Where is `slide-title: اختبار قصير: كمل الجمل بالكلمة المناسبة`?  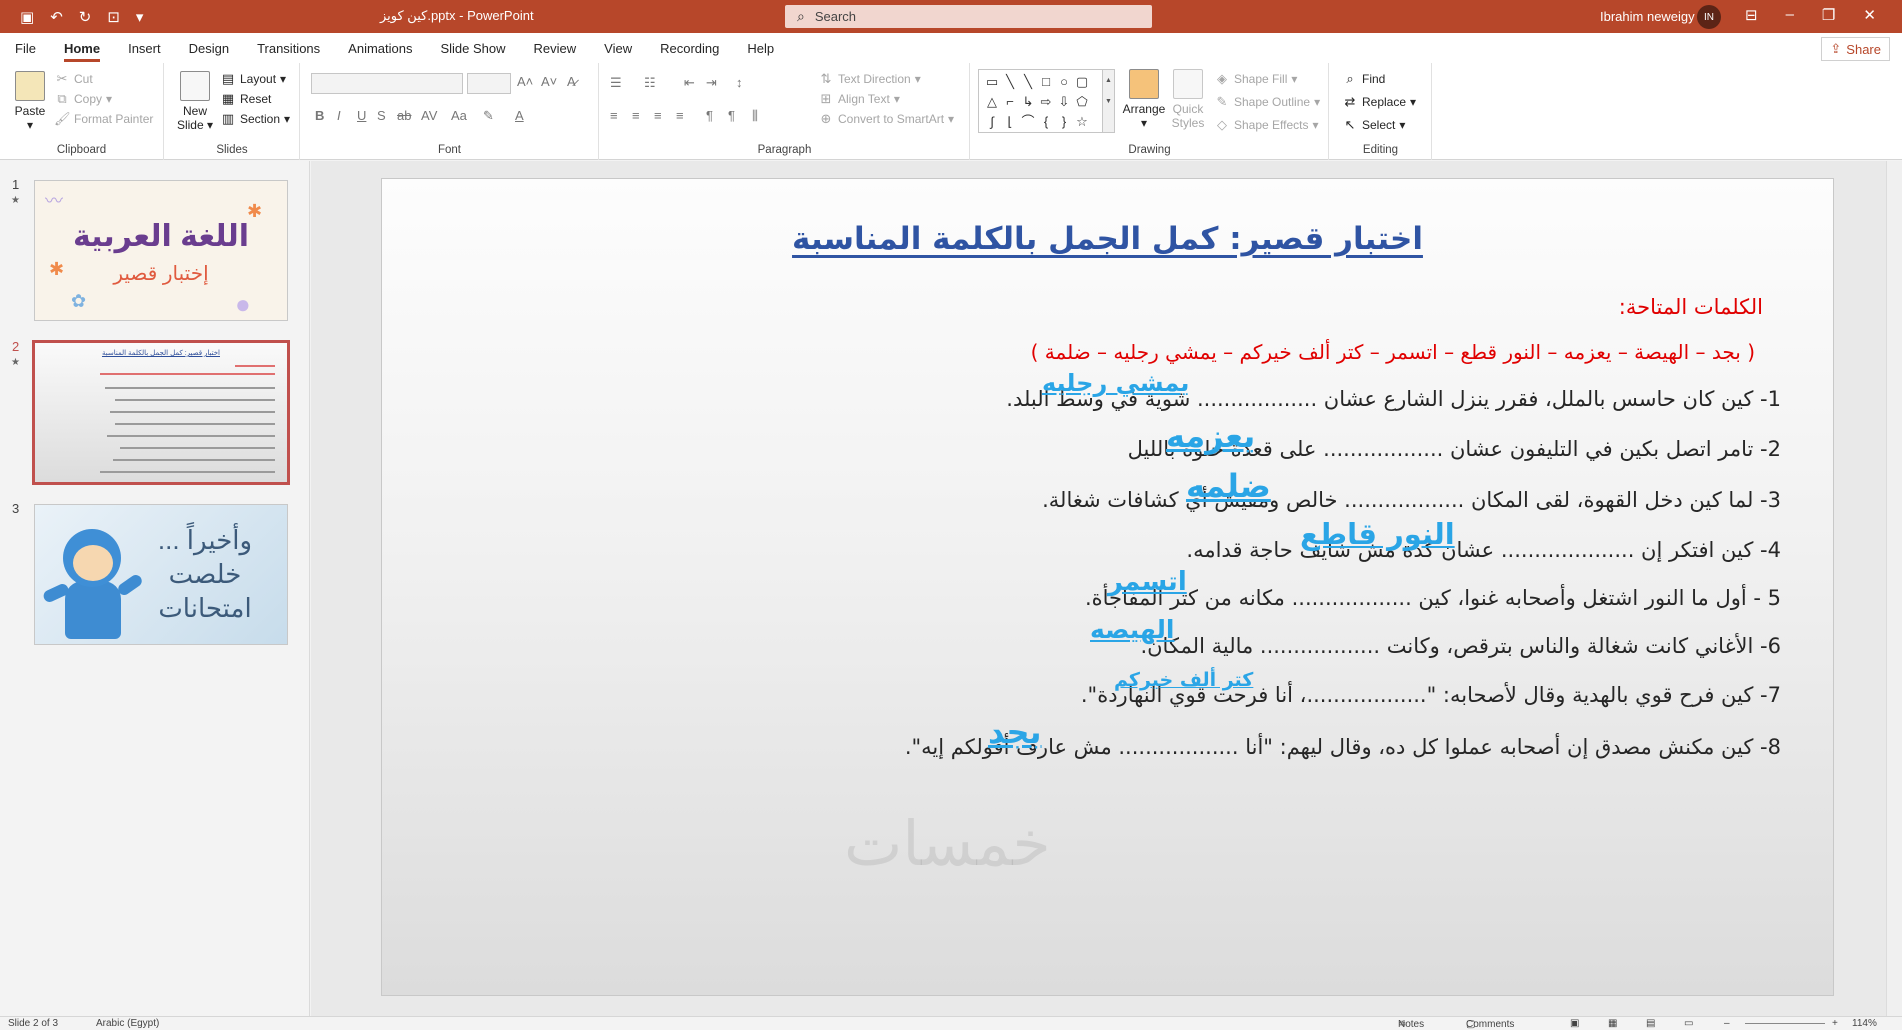
slide-title: اختبار قصير: كمل الجمل بالكلمة المناسبة is located at coordinates (1107, 239).